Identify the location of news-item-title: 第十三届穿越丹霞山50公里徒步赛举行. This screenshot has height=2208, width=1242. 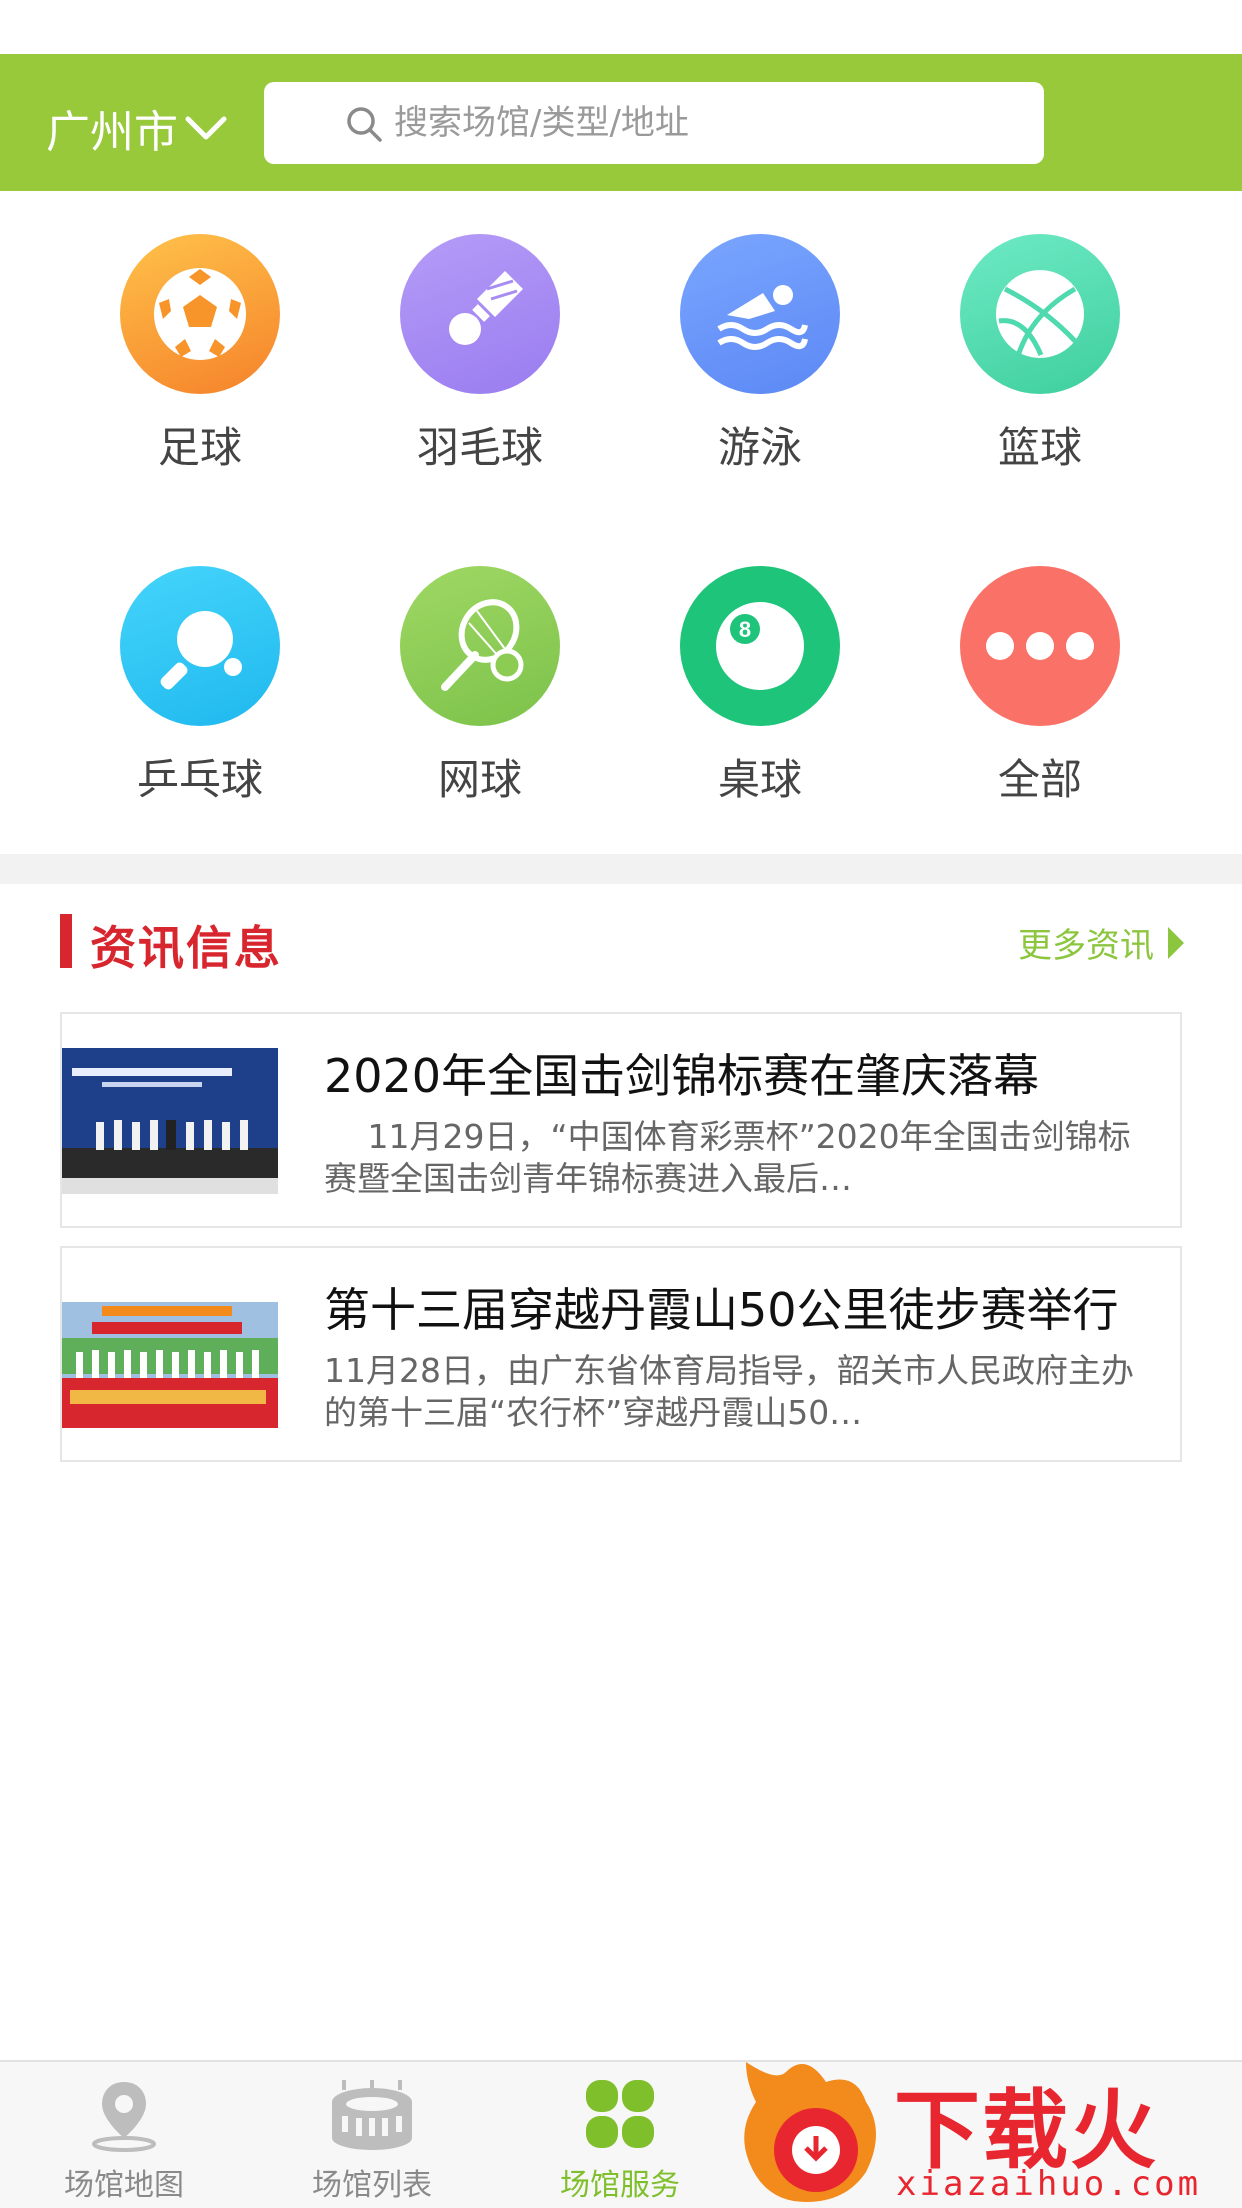
(721, 1310).